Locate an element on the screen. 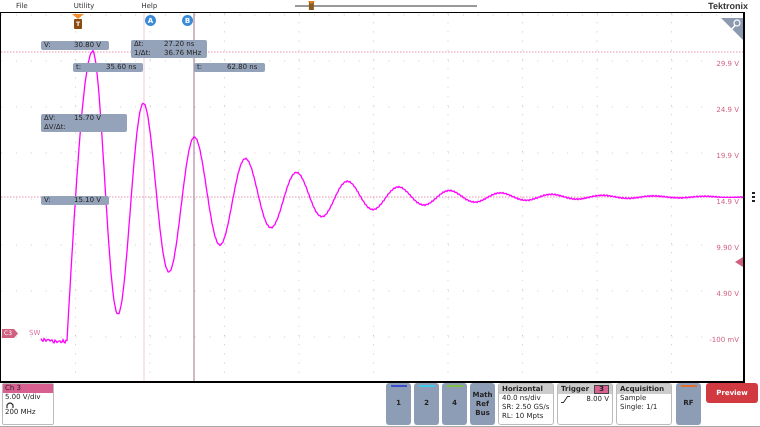 Image resolution: width=760 pixels, height=427 pixels. position-slider is located at coordinates (386, 6).